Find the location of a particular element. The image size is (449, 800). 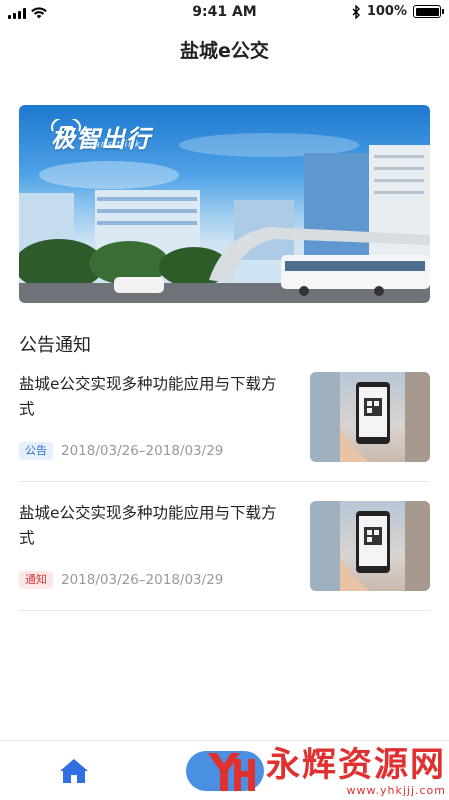

battery-percent: 100% is located at coordinates (386, 11).